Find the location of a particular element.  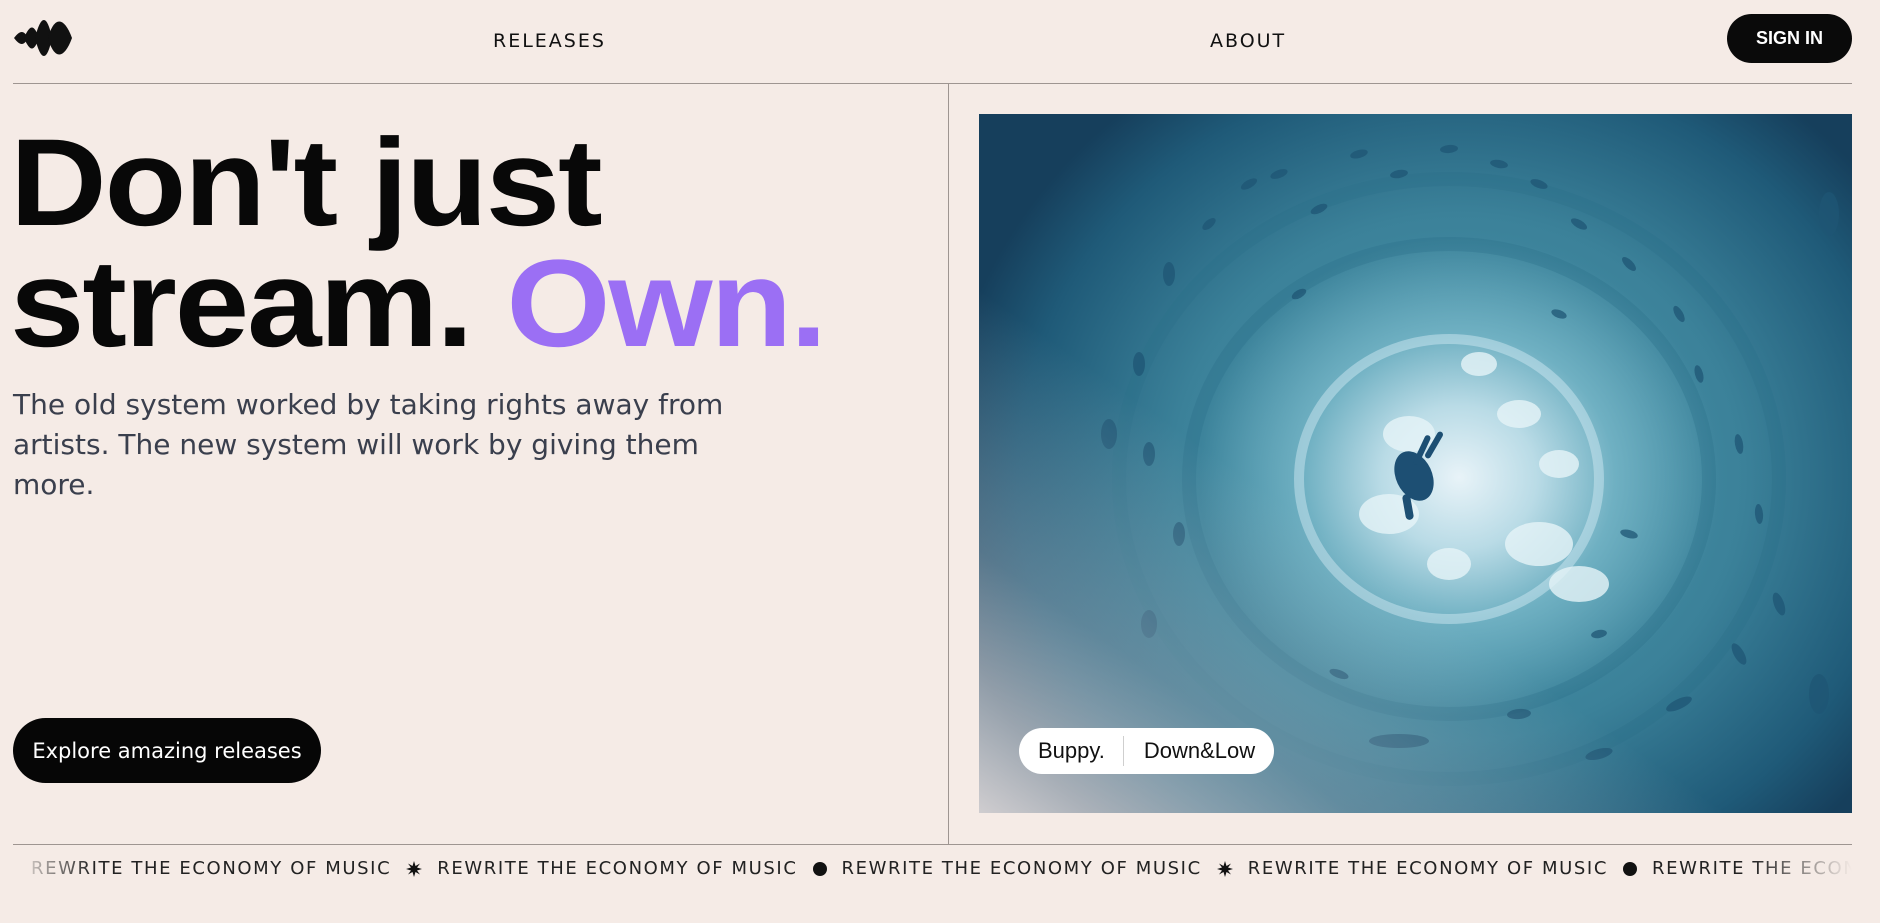

release-artist: Buppy. is located at coordinates (1080, 751).